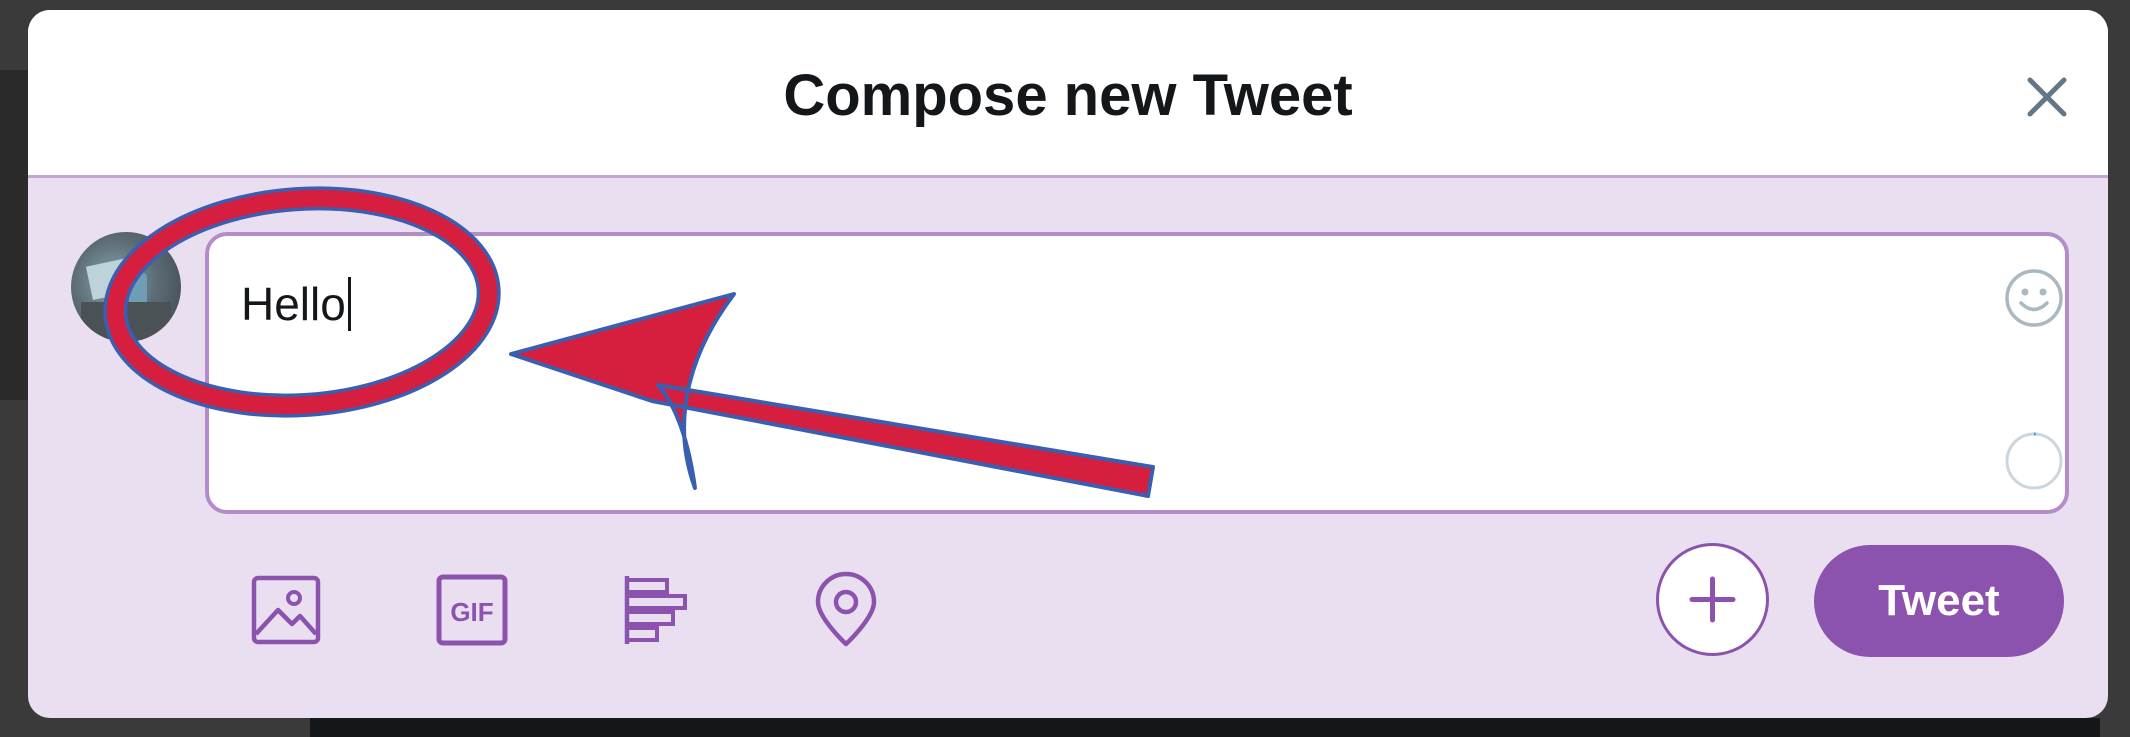  I want to click on add-image-button, so click(286, 610).